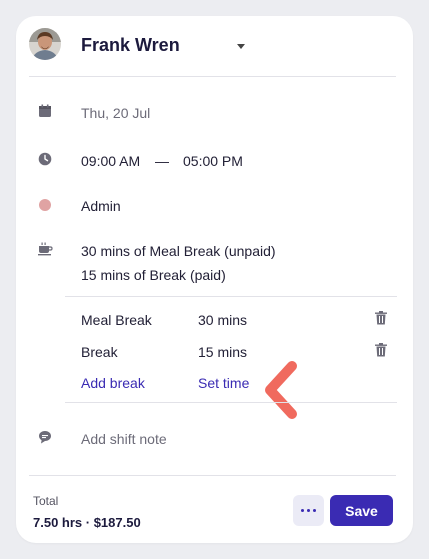 This screenshot has height=559, width=429. Describe the element at coordinates (87, 522) in the screenshot. I see `total-value: 7.50 hrs · $187.50` at that location.